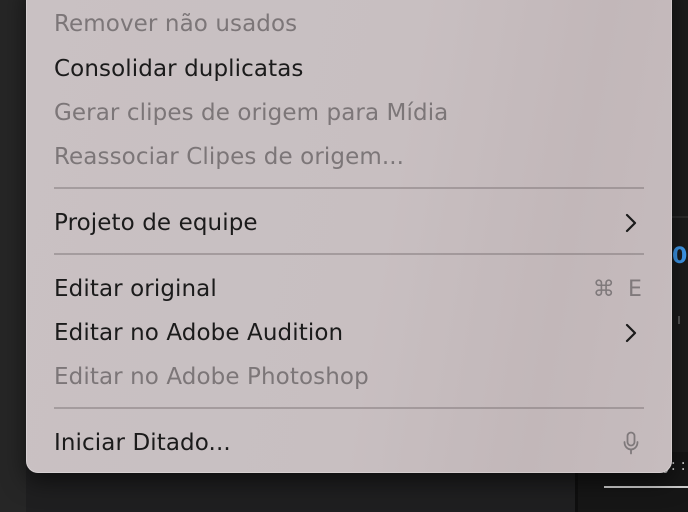 The image size is (688, 512). I want to click on menu-item-edit-original: Editar original ⌘ E, so click(349, 289).